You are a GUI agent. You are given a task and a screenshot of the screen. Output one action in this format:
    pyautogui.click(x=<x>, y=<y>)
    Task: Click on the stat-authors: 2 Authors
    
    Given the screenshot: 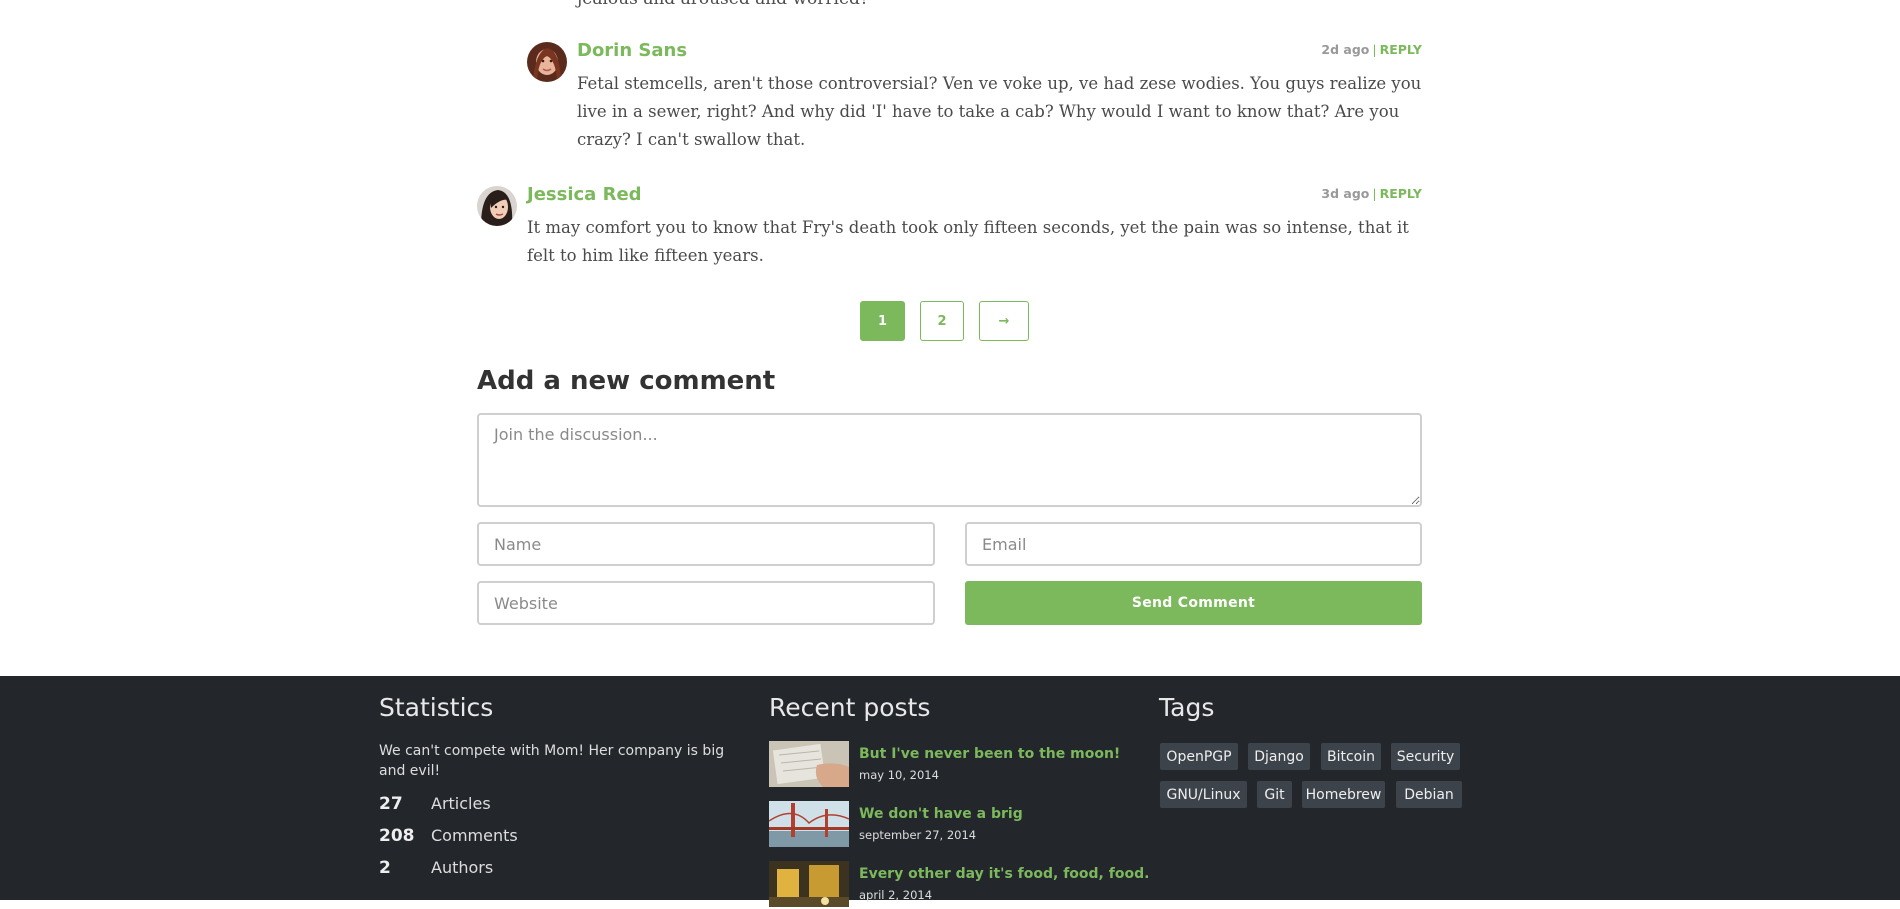 What is the action you would take?
    pyautogui.click(x=529, y=870)
    